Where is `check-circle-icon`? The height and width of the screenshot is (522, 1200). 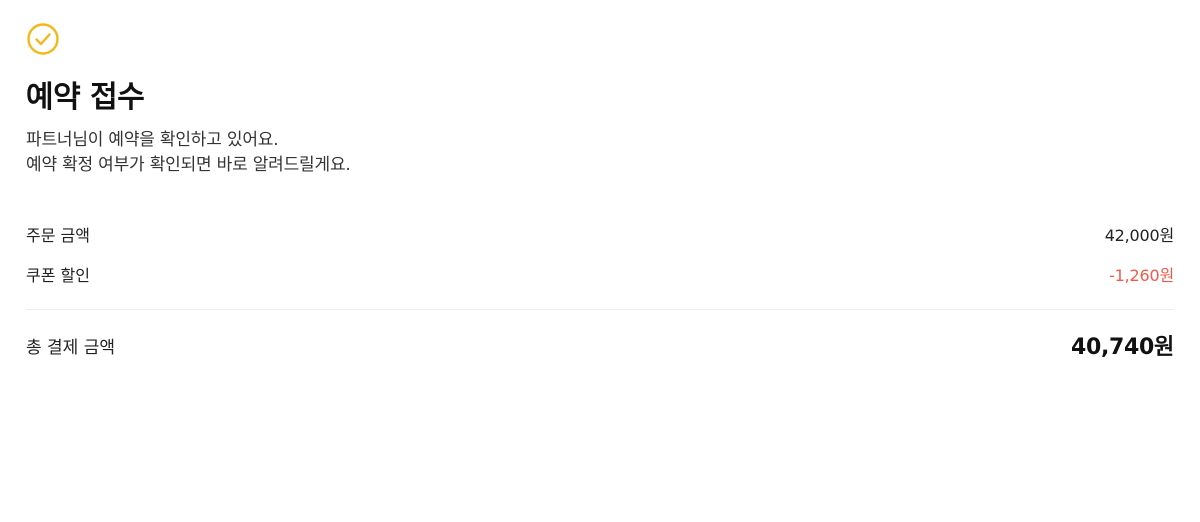
check-circle-icon is located at coordinates (43, 39).